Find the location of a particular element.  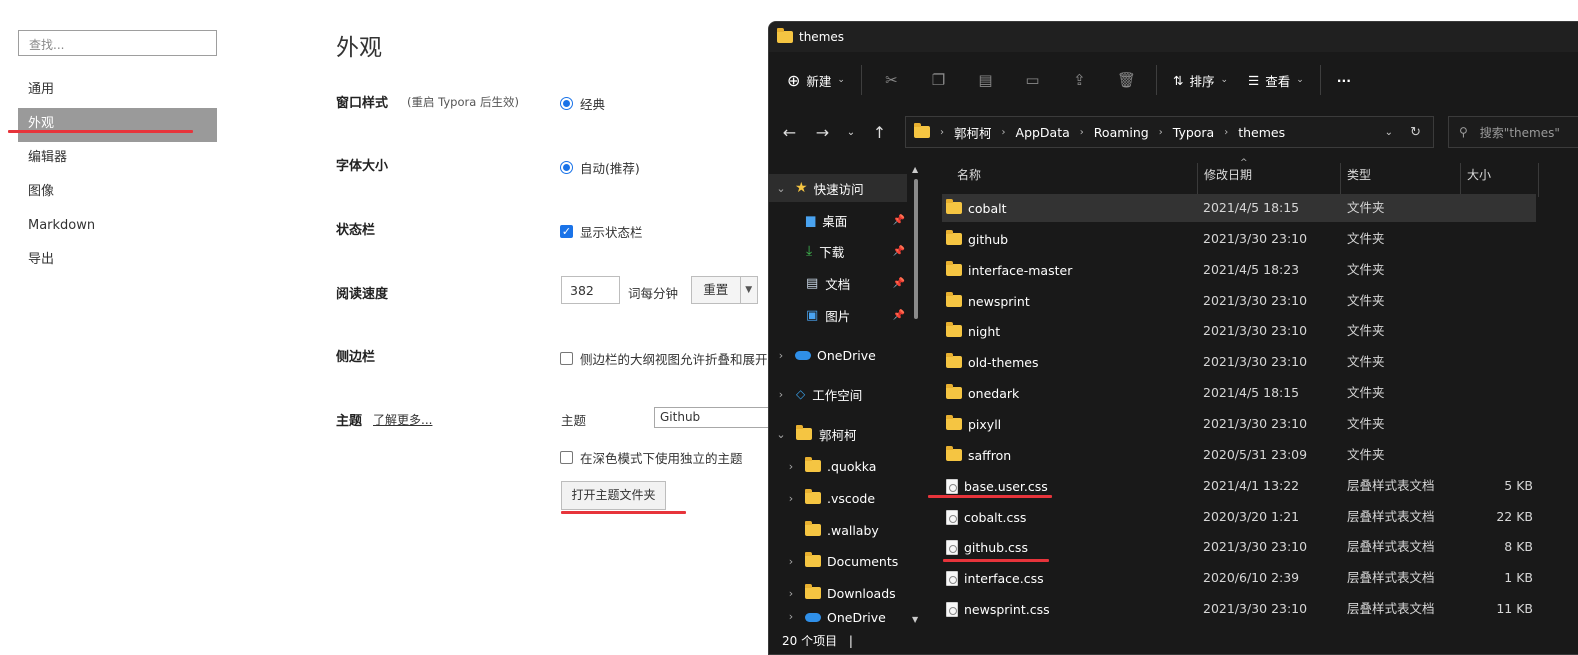

file-row: old-themes 2021/3/30 23:10 文件夹 is located at coordinates (1239, 362).